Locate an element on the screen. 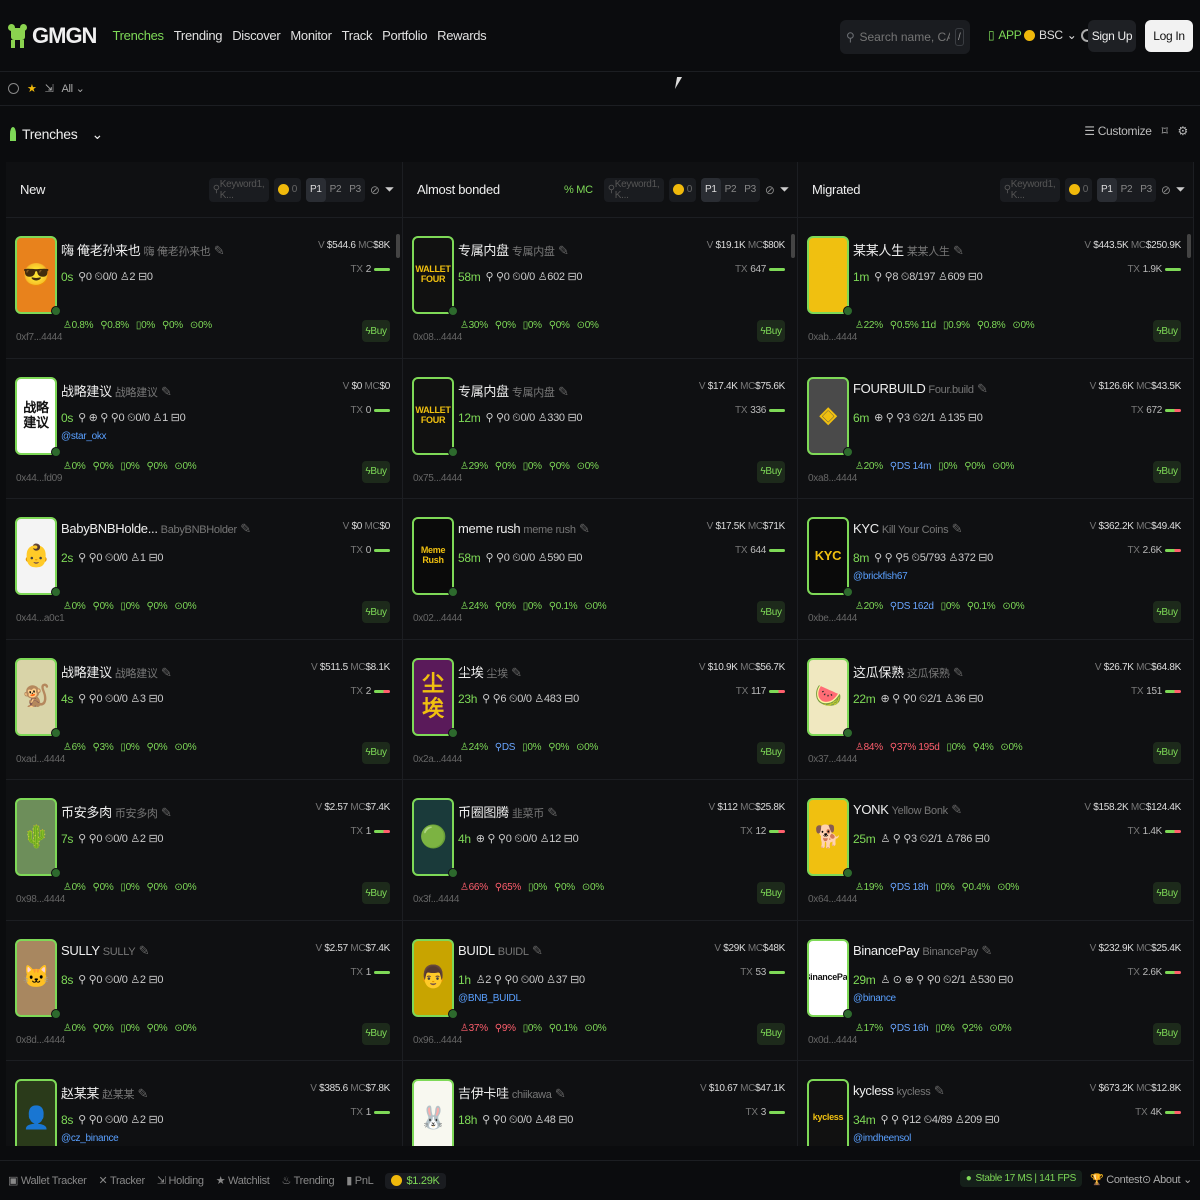 The image size is (1200, 1200). star-icon: ★ is located at coordinates (32, 88).